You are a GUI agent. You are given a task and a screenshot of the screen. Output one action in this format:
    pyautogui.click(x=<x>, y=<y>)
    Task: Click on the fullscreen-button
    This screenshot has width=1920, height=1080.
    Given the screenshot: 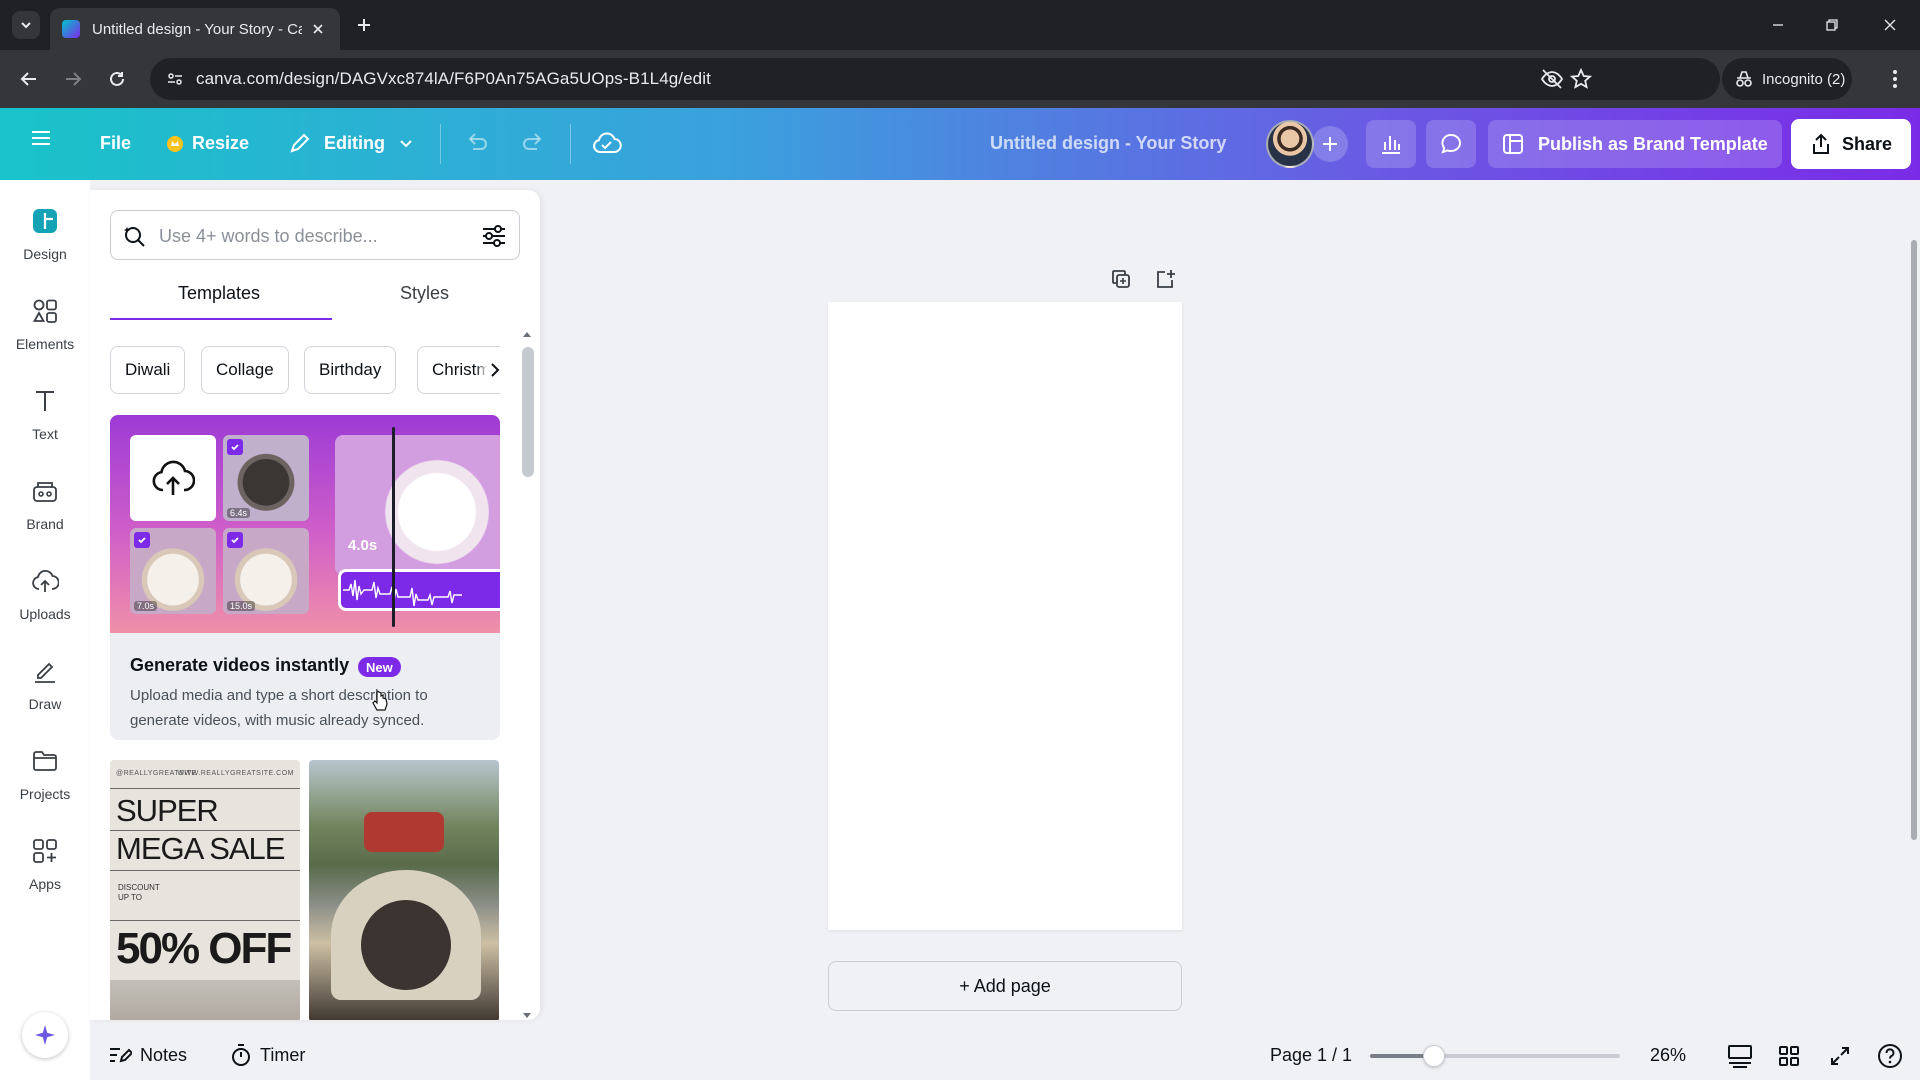 What is the action you would take?
    pyautogui.click(x=1840, y=1056)
    